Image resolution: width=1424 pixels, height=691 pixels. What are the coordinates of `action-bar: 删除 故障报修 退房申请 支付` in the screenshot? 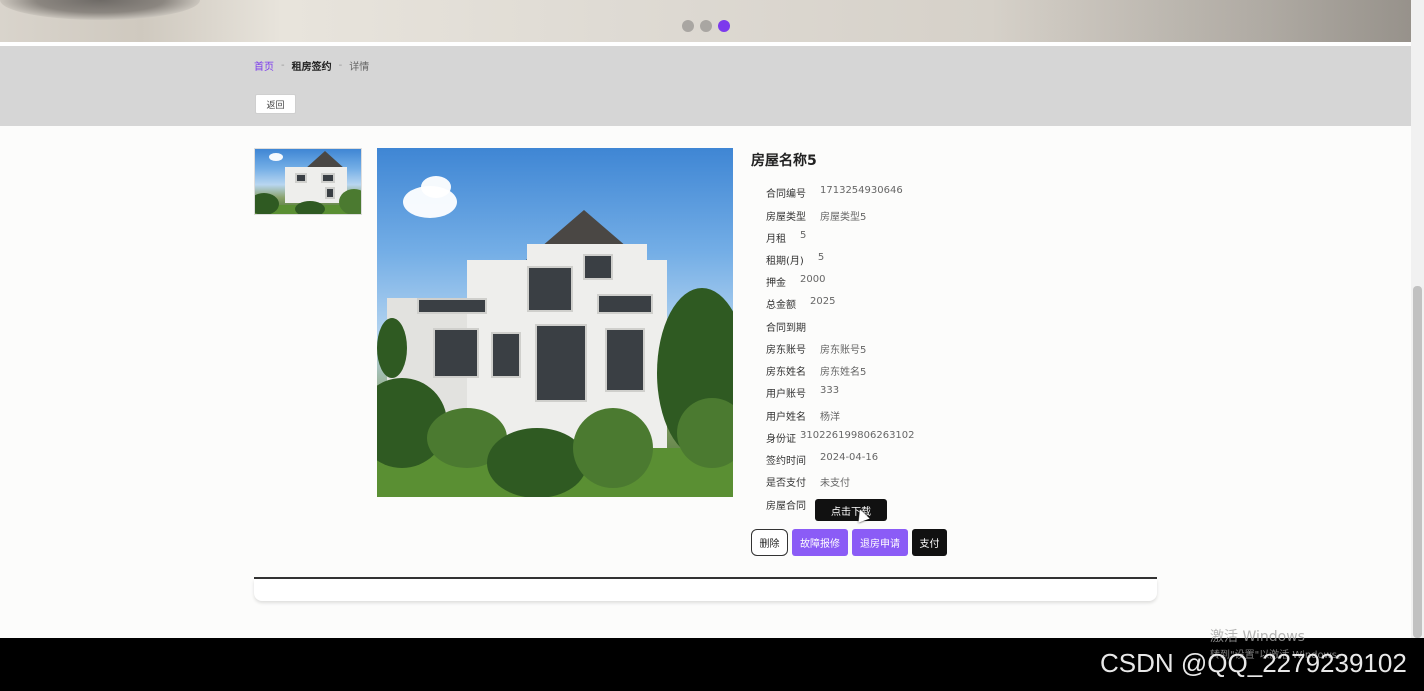 It's located at (849, 542).